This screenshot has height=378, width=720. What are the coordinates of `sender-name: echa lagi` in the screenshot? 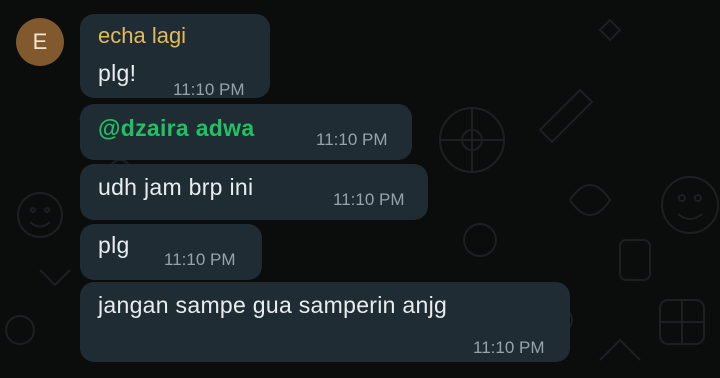 It's located at (142, 36).